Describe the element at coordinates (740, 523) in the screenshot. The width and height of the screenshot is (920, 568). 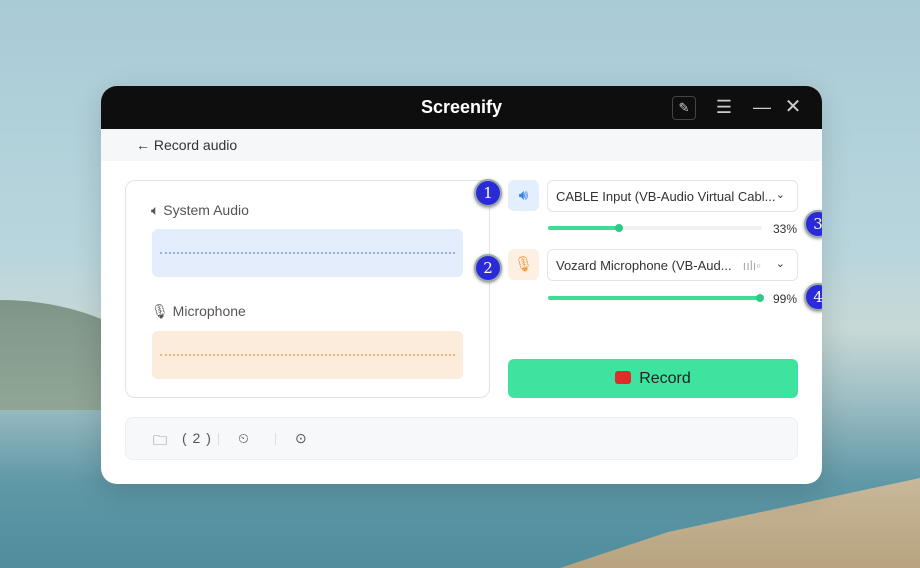
I see `background-grass` at that location.